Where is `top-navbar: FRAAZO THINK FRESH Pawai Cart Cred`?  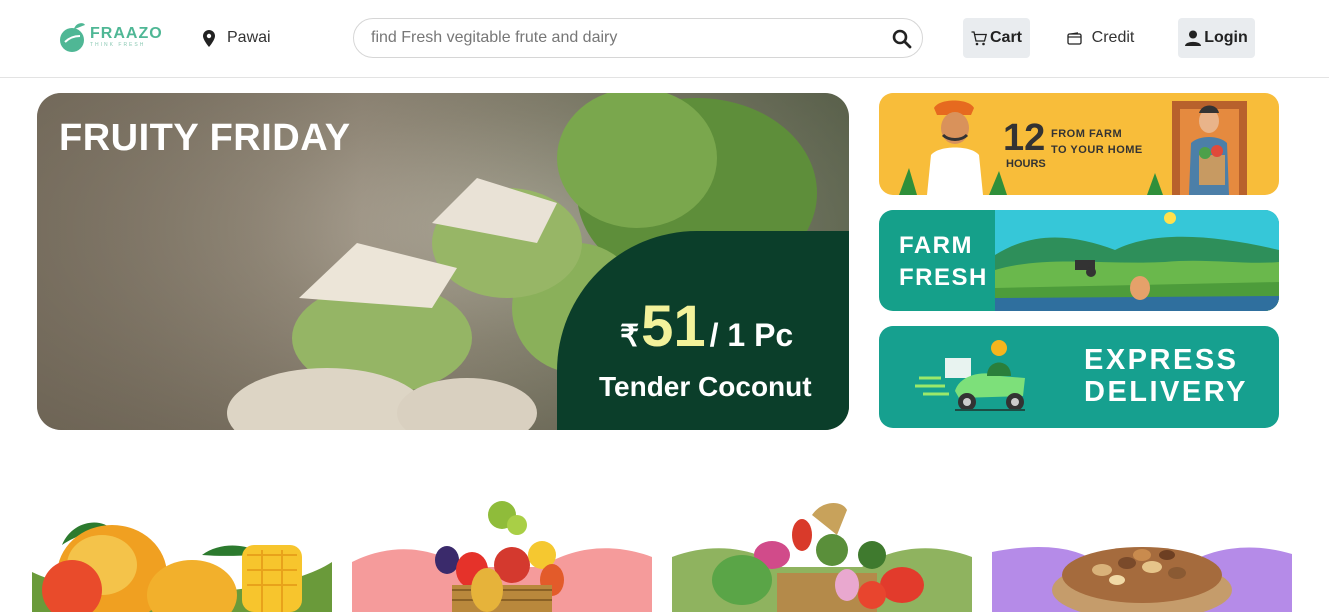 top-navbar: FRAAZO THINK FRESH Pawai Cart Cred is located at coordinates (664, 39).